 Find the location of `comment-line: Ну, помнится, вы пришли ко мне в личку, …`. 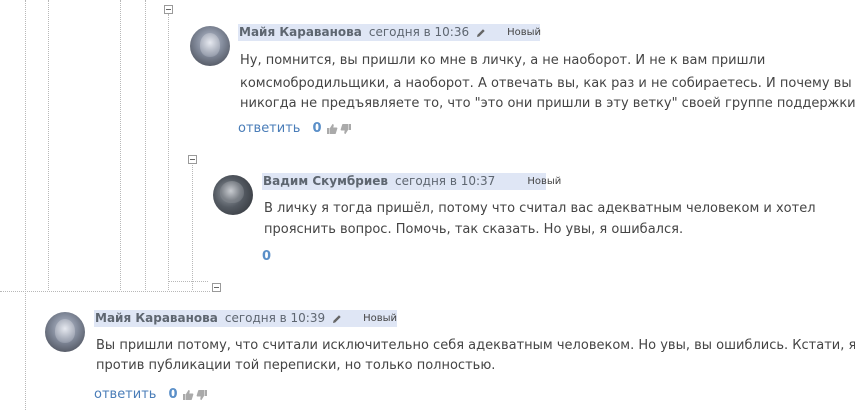

comment-line: Ну, помнится, вы пришли ко мне в личку, … is located at coordinates (503, 60).